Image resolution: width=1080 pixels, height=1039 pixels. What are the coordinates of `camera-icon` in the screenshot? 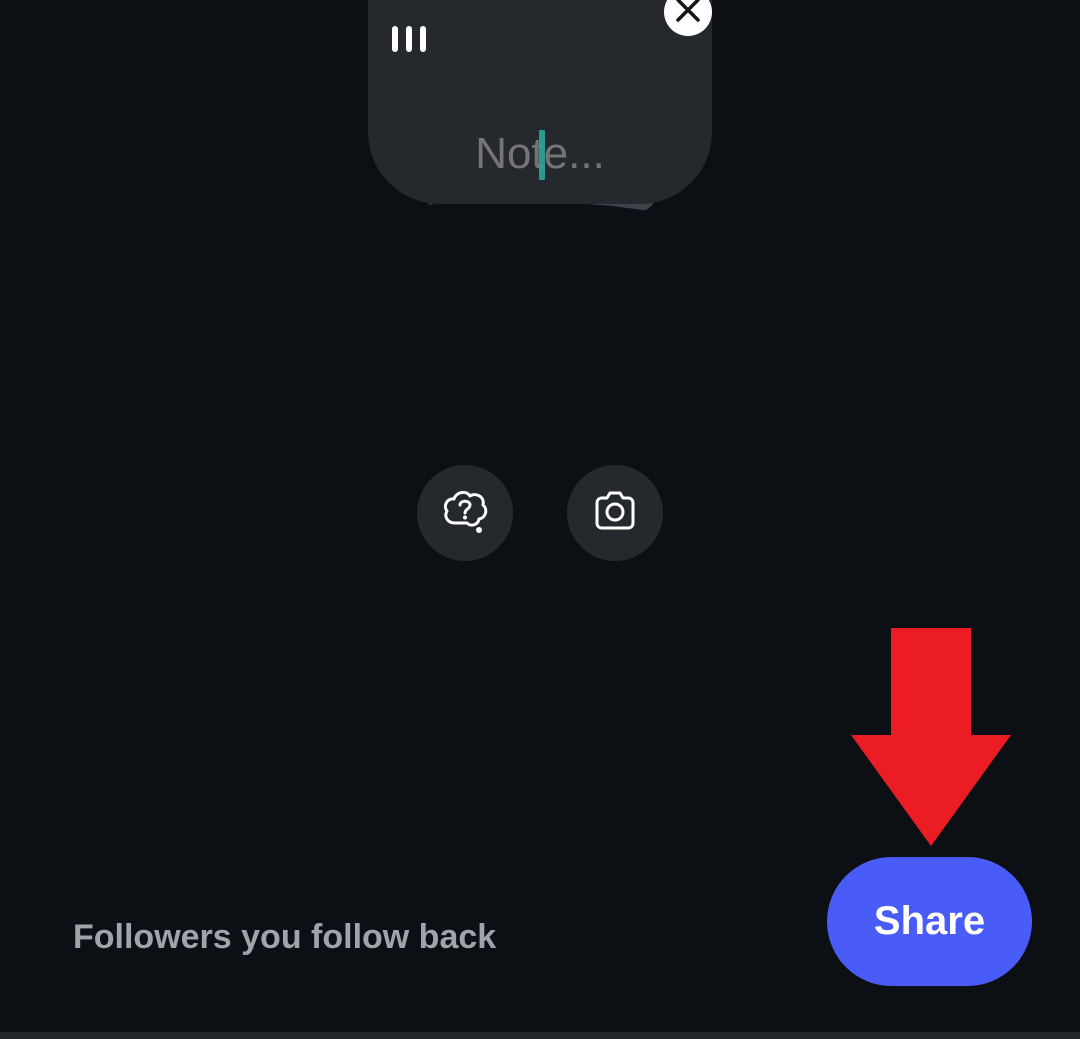 It's located at (615, 513).